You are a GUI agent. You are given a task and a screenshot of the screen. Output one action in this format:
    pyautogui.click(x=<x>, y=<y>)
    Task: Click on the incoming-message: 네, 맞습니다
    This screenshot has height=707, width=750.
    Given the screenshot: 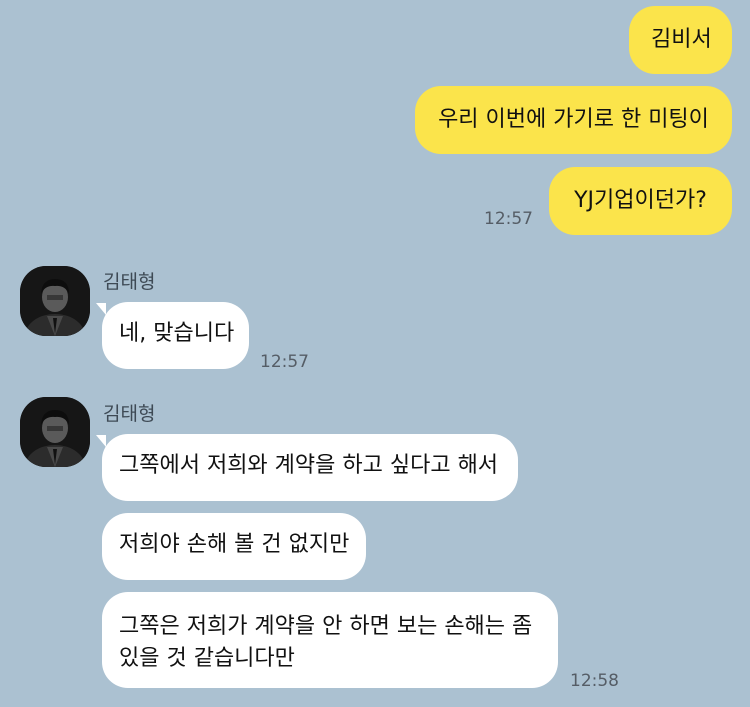 What is the action you would take?
    pyautogui.click(x=175, y=335)
    